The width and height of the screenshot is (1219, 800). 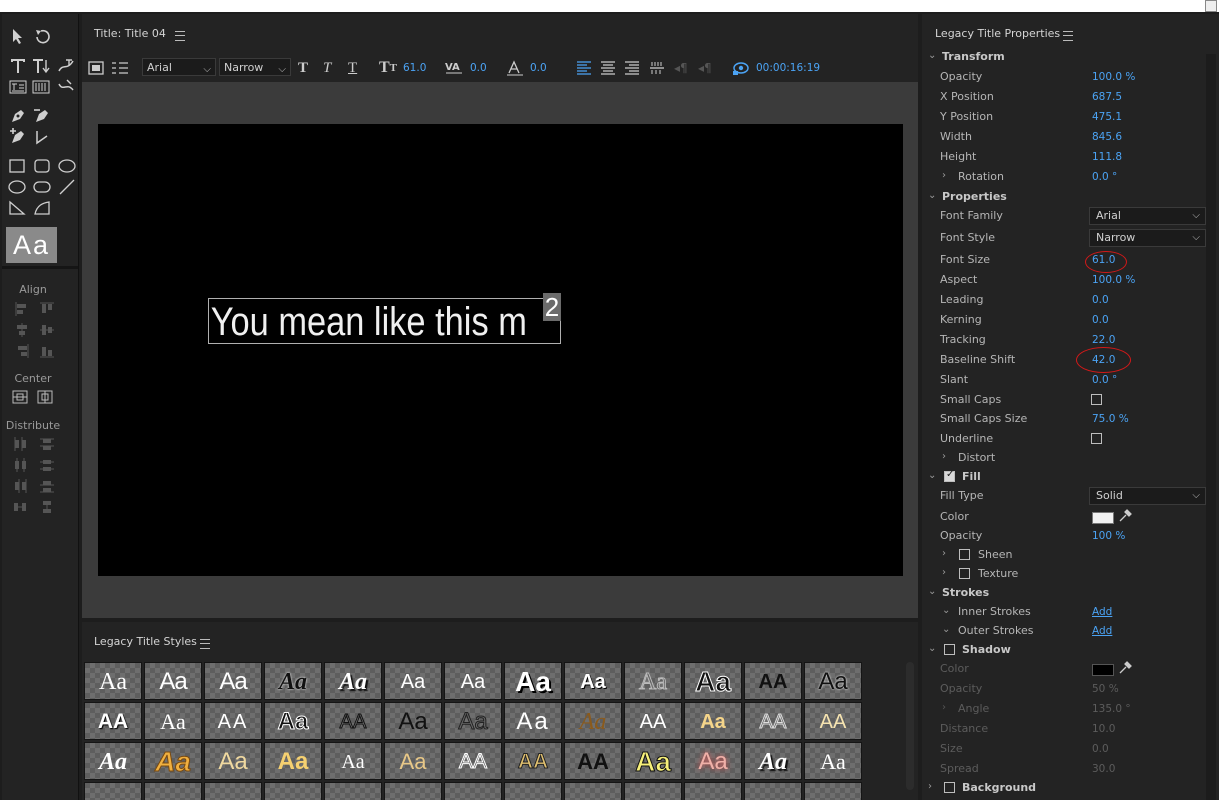 What do you see at coordinates (657, 68) in the screenshot?
I see `justify-icon` at bounding box center [657, 68].